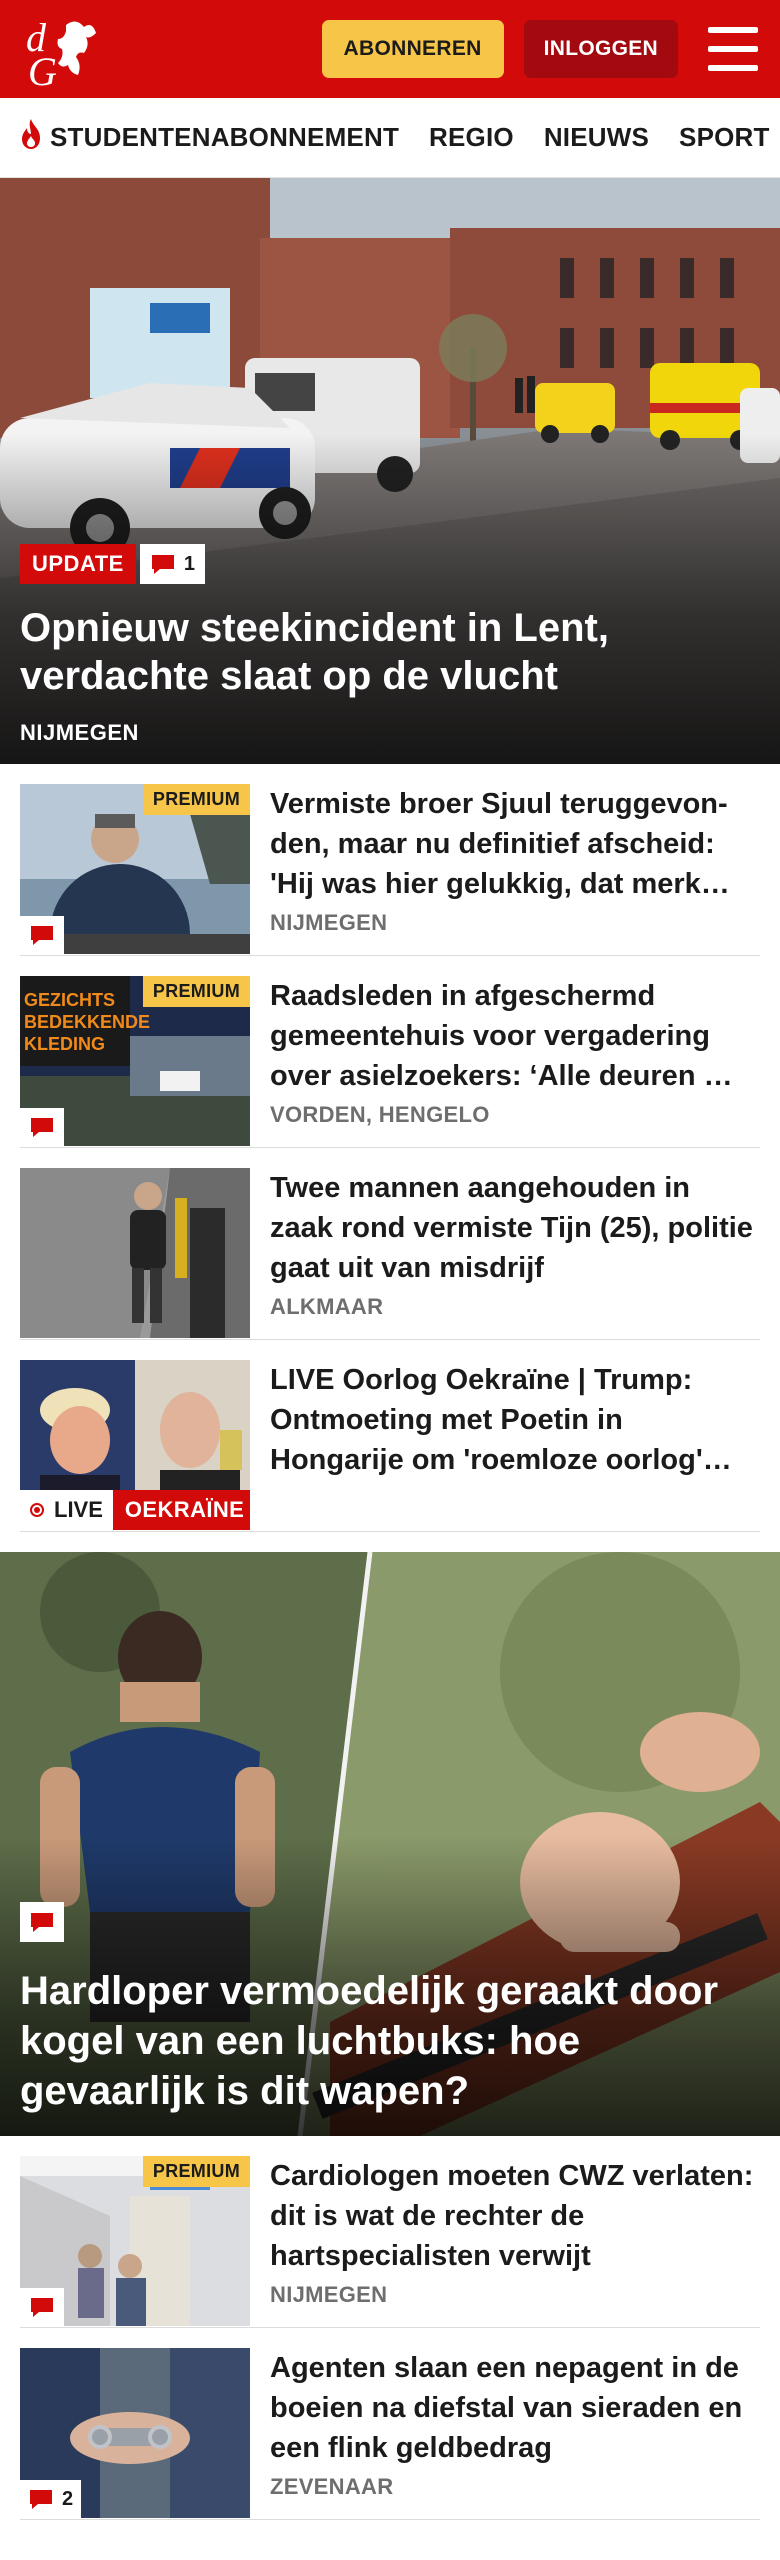 The height and width of the screenshot is (2560, 780). I want to click on comment-badge: 2, so click(51, 2499).